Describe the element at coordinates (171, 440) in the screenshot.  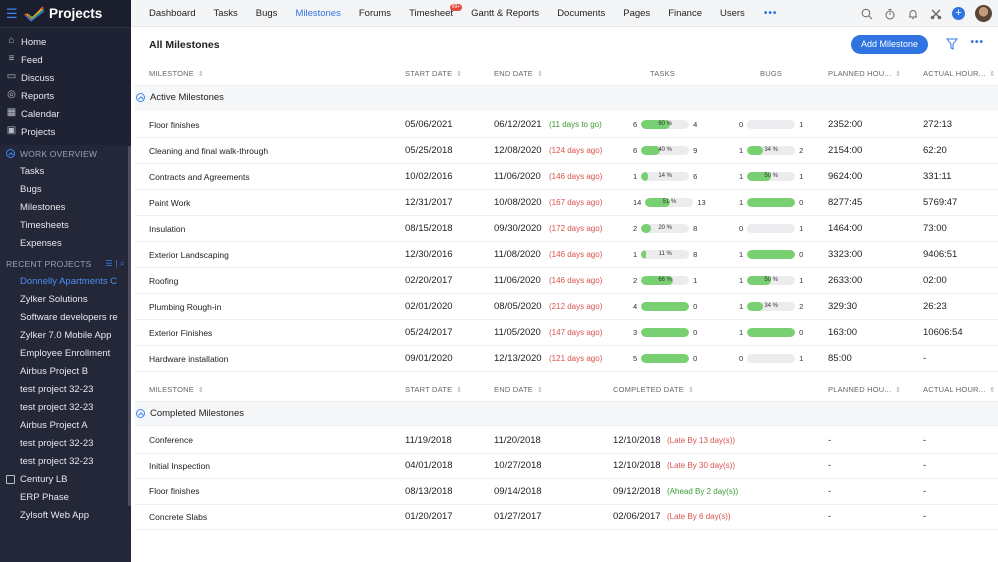
I see `milestone-name: Conference` at that location.